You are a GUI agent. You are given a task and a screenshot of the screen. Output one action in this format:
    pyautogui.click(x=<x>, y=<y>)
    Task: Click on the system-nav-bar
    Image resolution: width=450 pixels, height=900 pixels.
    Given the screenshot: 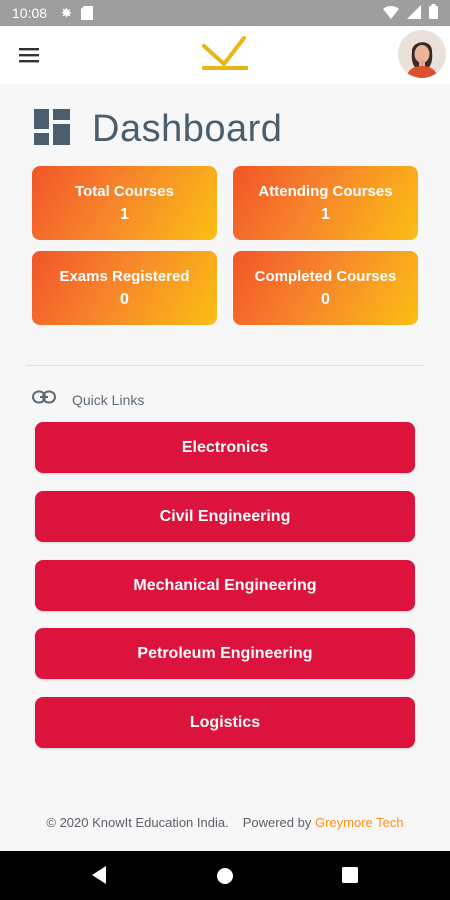 What is the action you would take?
    pyautogui.click(x=225, y=875)
    